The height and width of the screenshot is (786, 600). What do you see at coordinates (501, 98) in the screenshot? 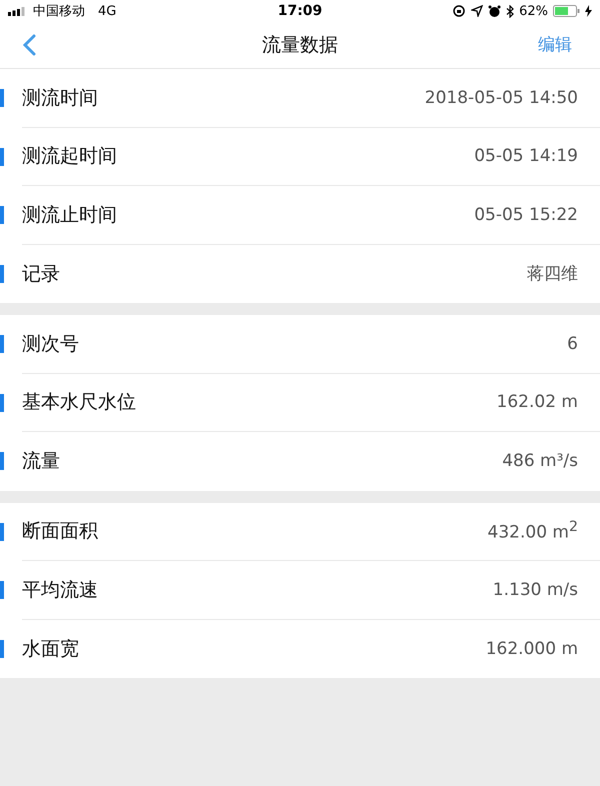
I see `field-value: 2018-05-05 14:50` at bounding box center [501, 98].